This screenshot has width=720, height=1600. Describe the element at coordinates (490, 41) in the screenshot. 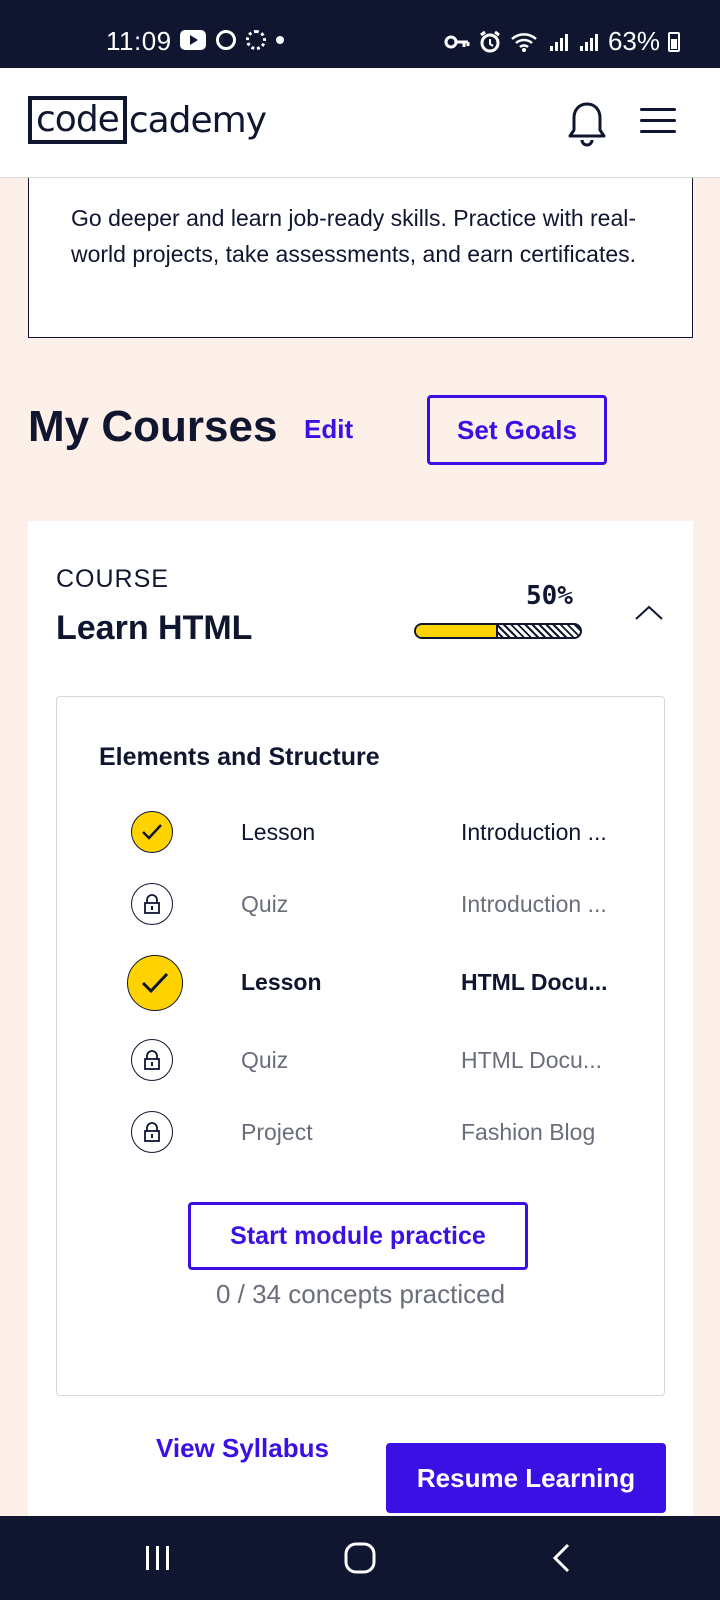

I see `alarm-icon` at that location.